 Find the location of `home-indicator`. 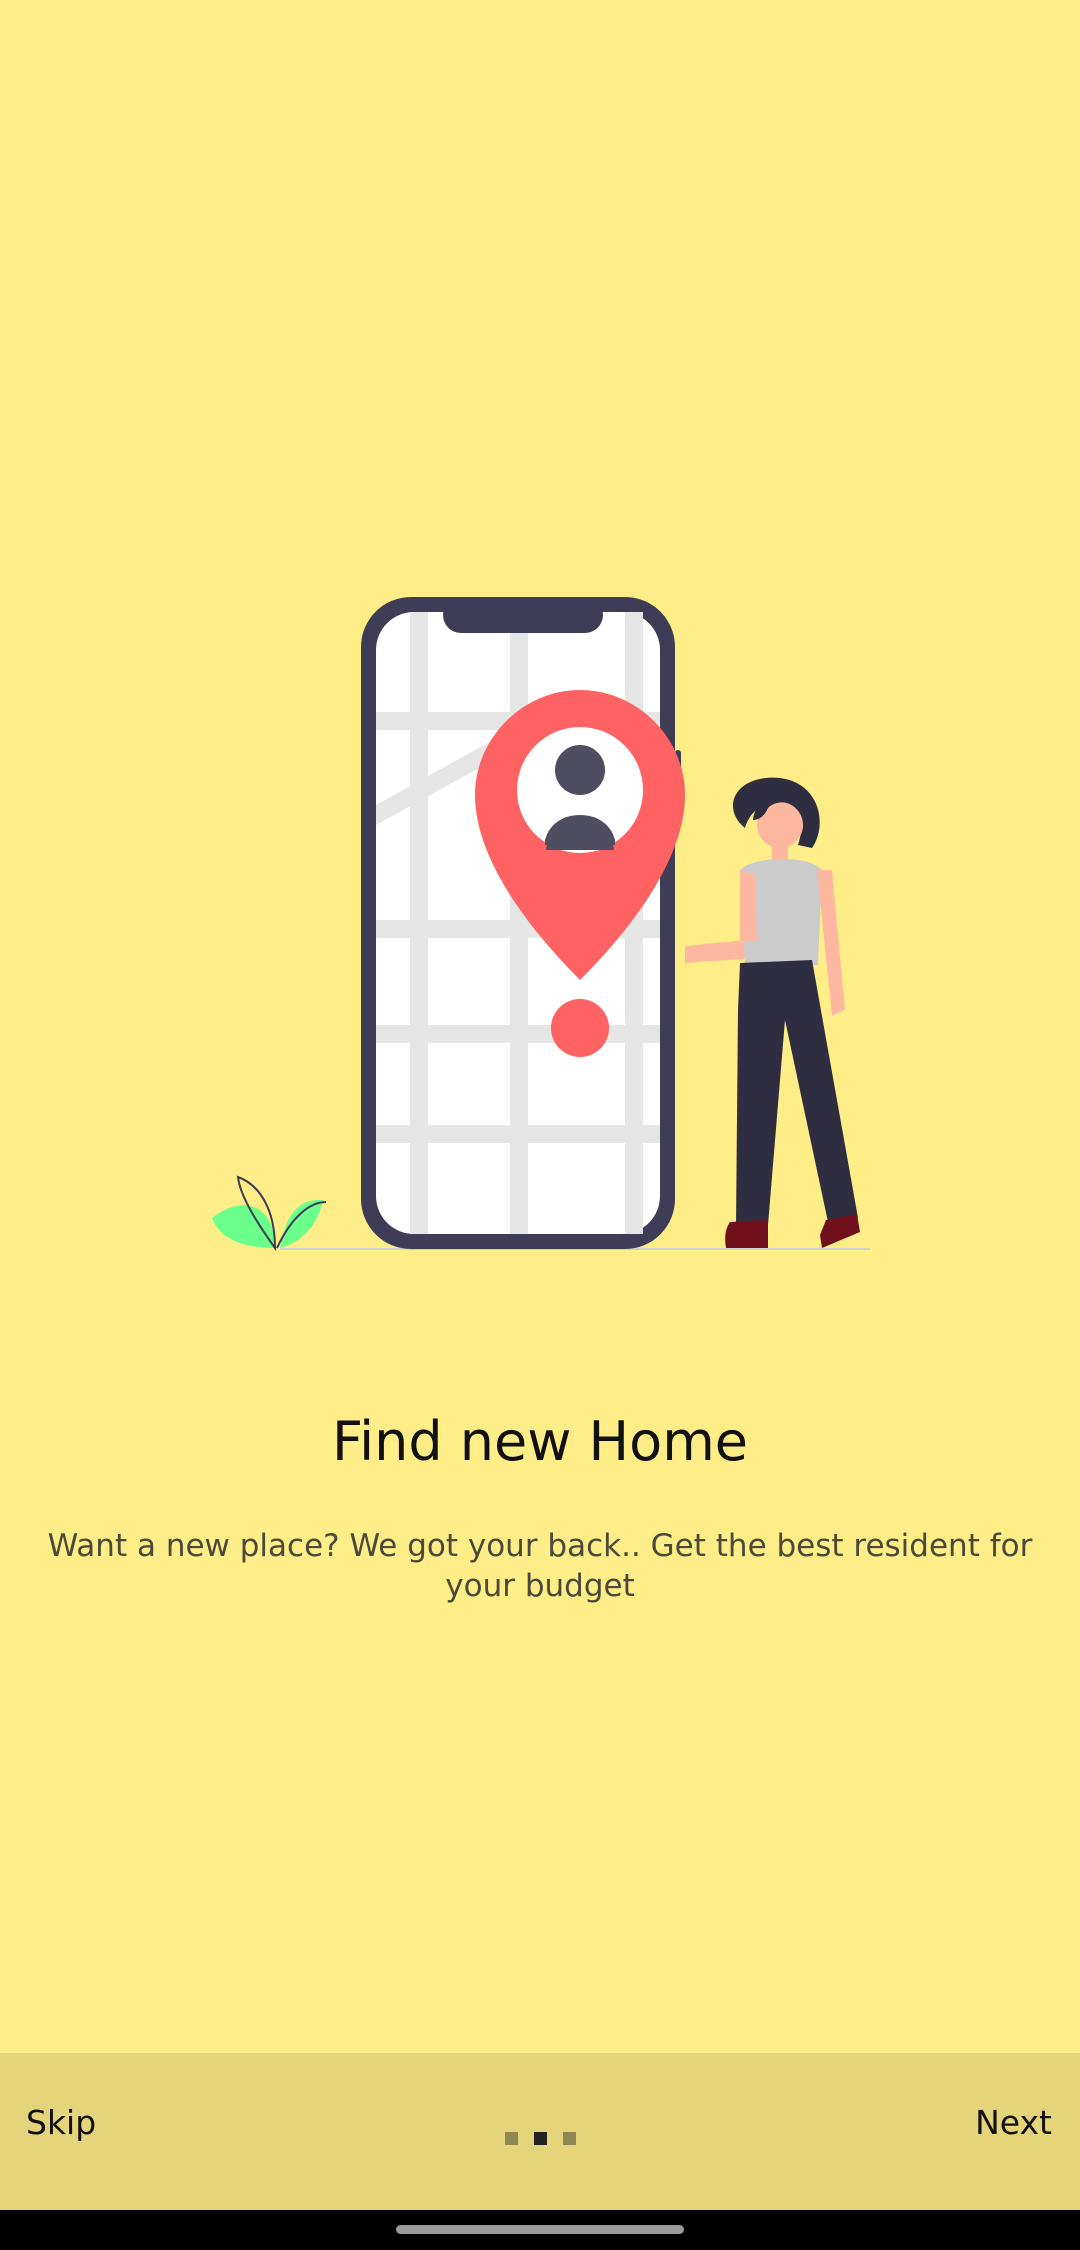

home-indicator is located at coordinates (540, 2229).